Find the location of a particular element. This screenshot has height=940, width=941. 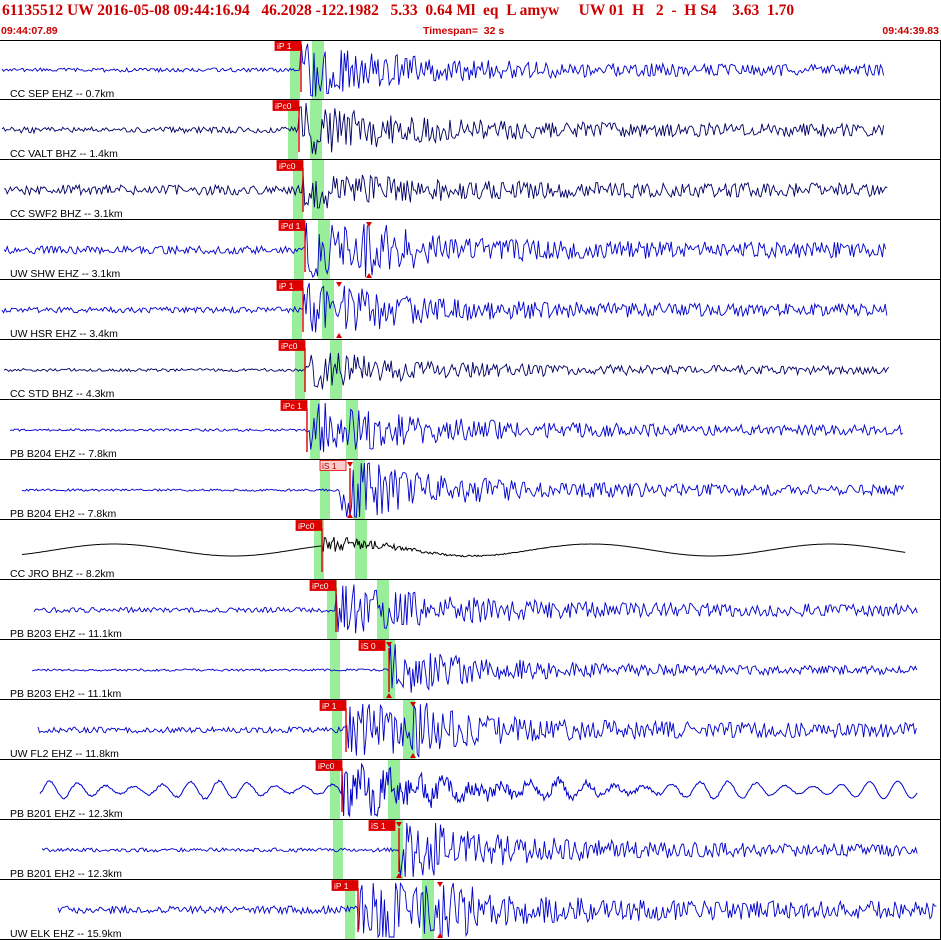

channel-row: iPc 1 PB B204 EHZ -- 7.8km is located at coordinates (470, 430).